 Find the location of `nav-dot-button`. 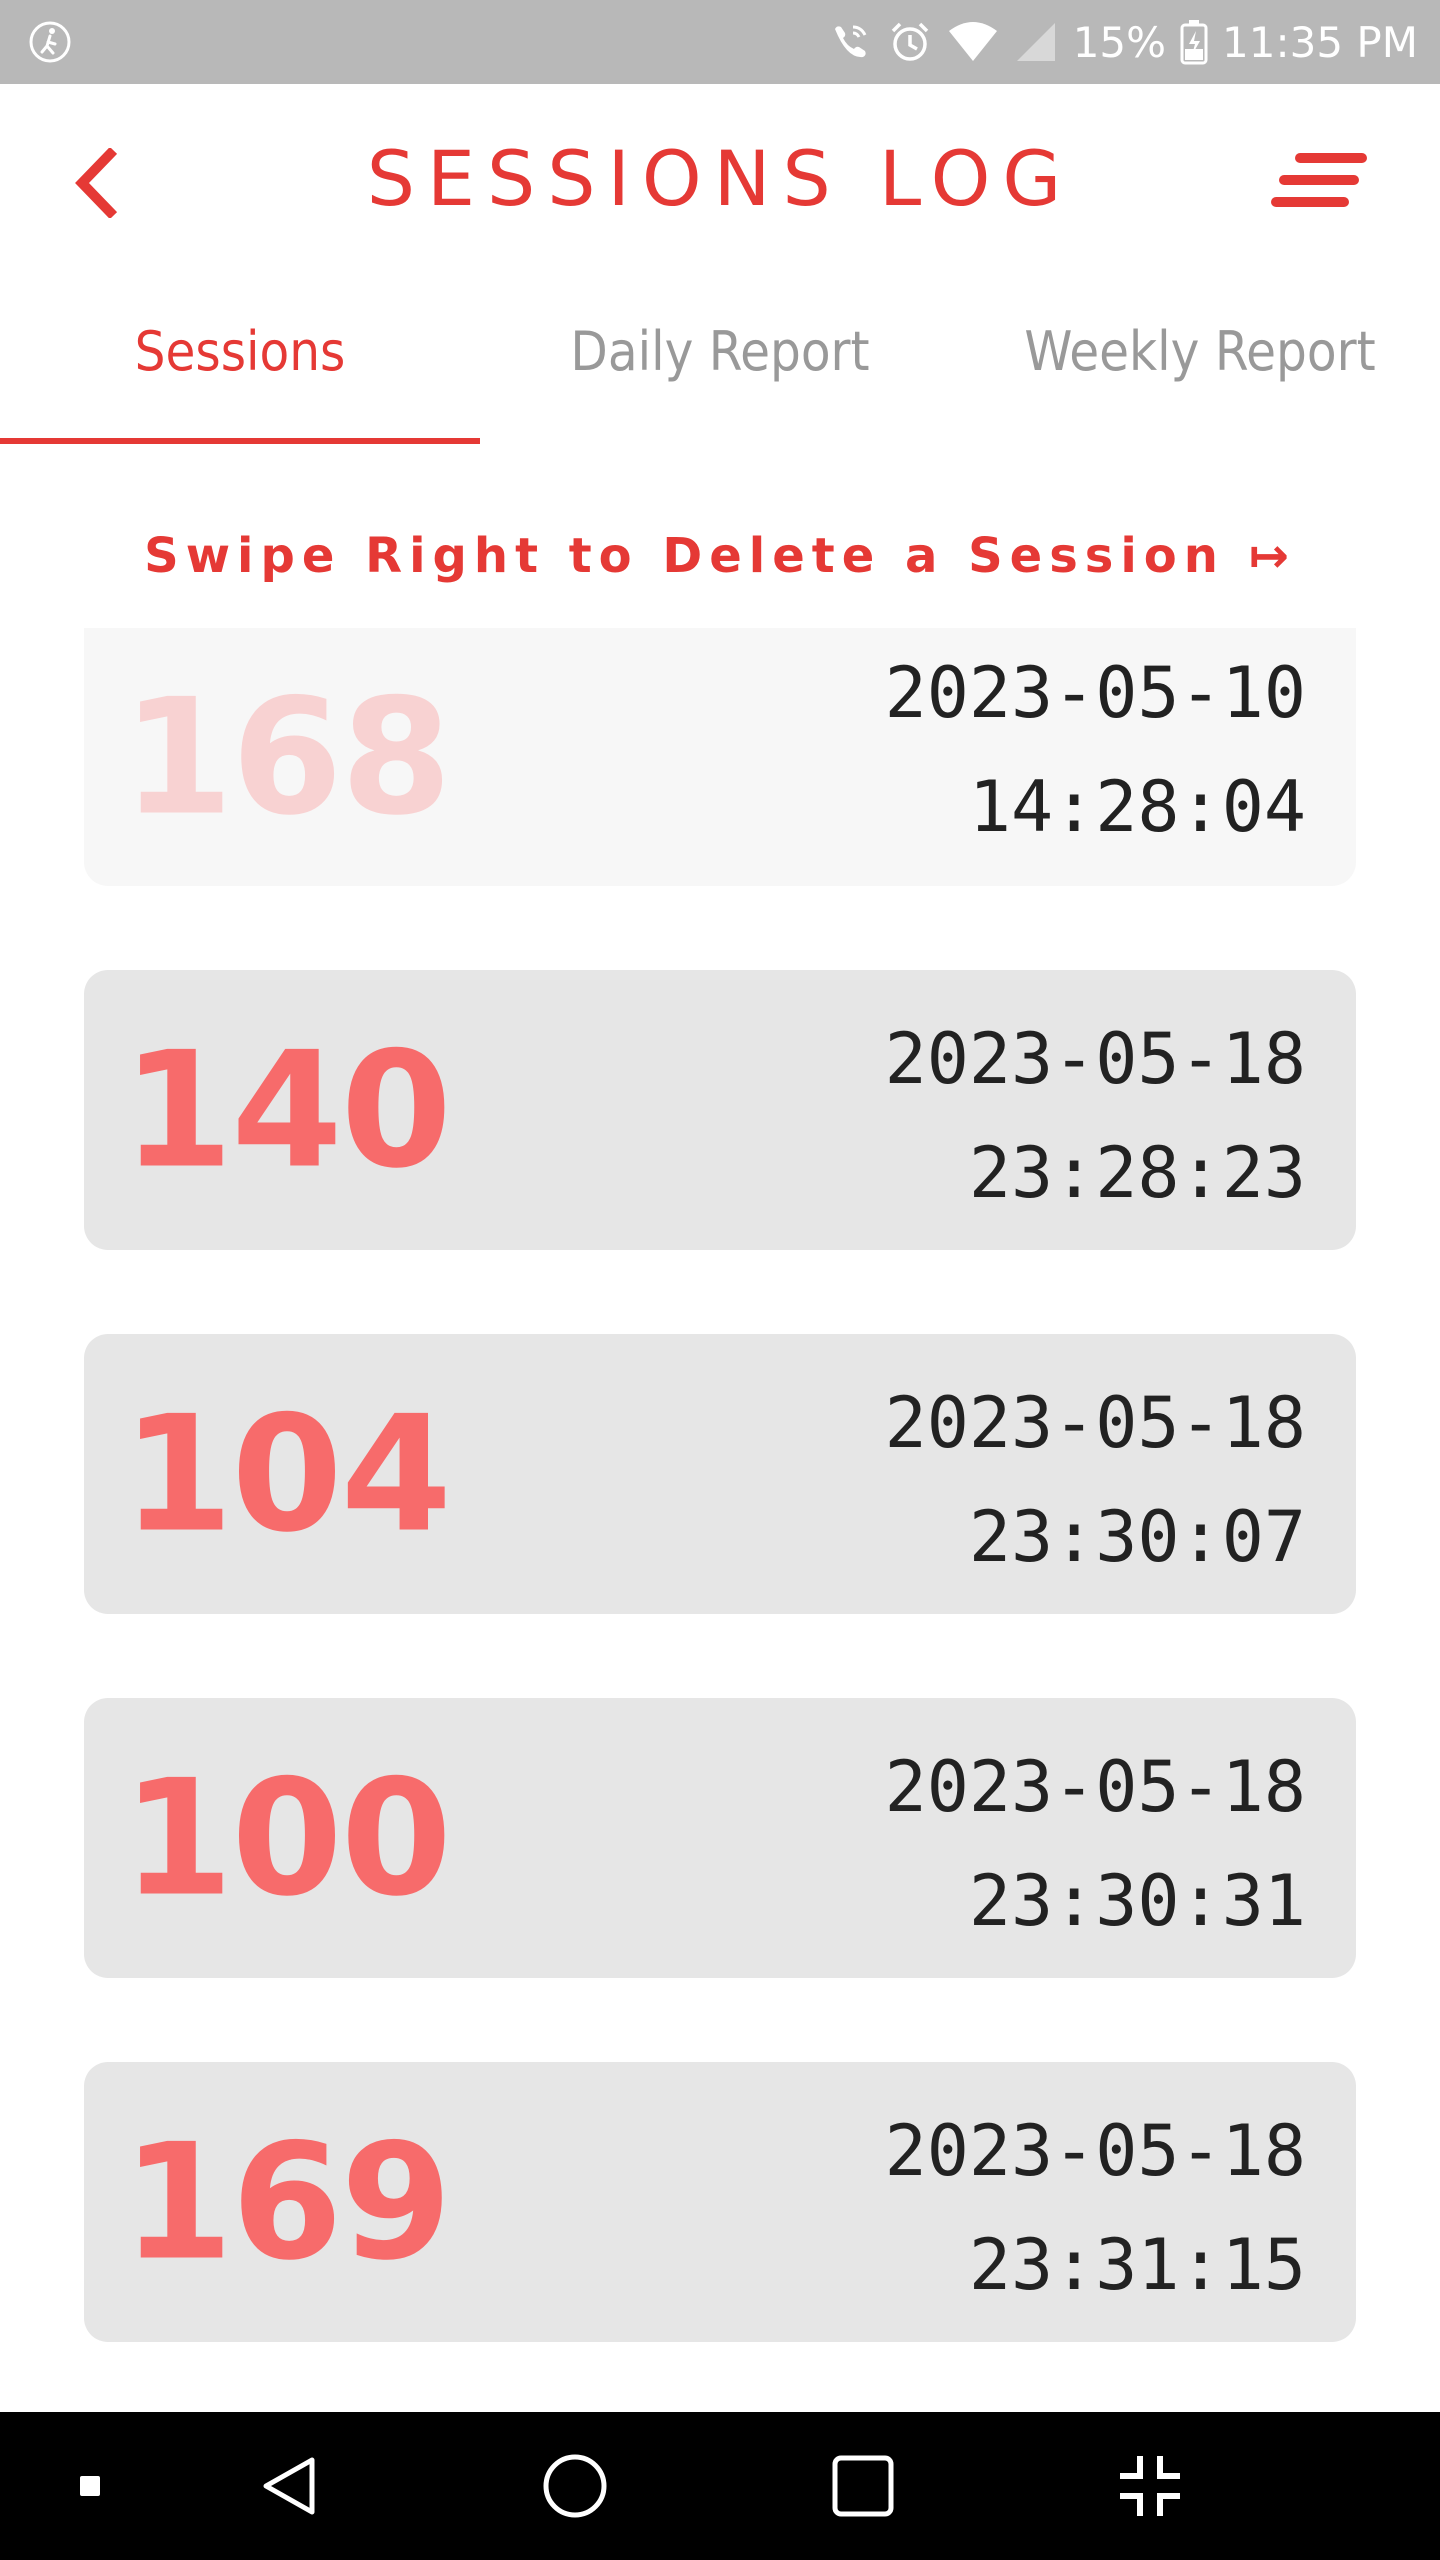

nav-dot-button is located at coordinates (90, 2486).